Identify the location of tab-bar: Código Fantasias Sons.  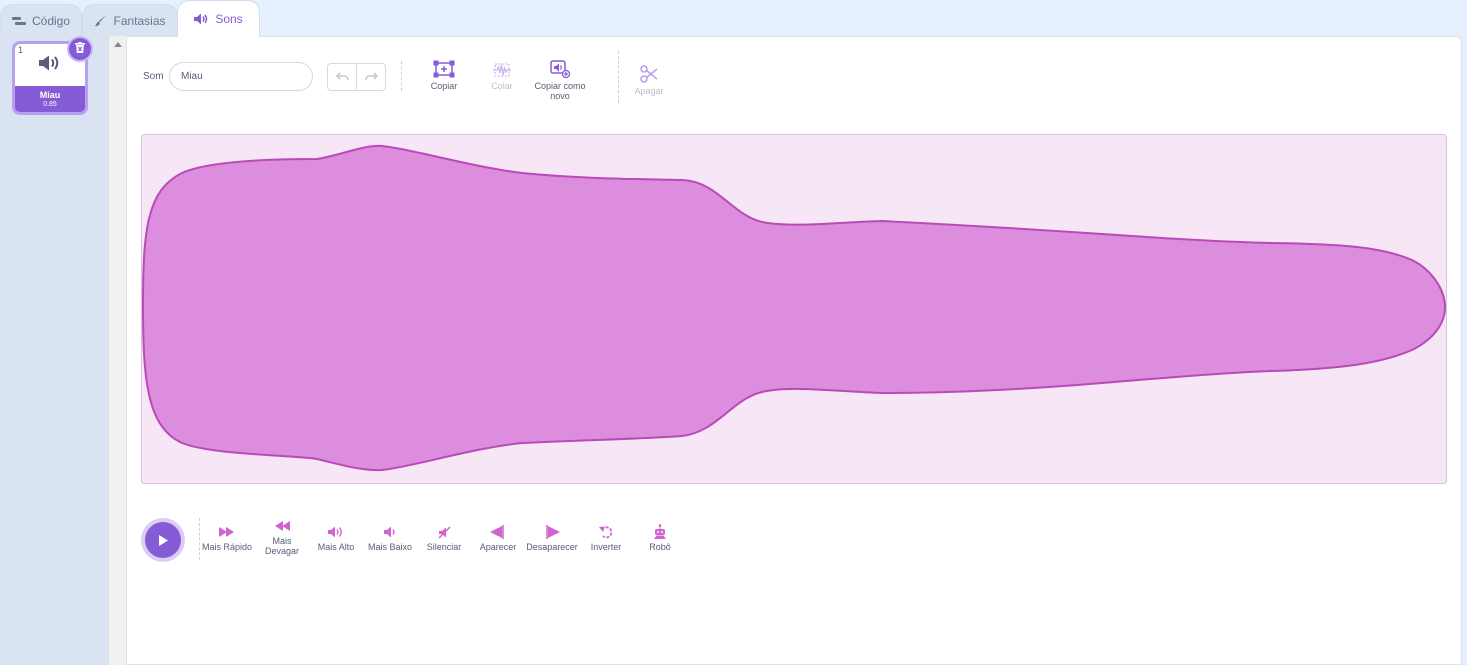
(733, 18).